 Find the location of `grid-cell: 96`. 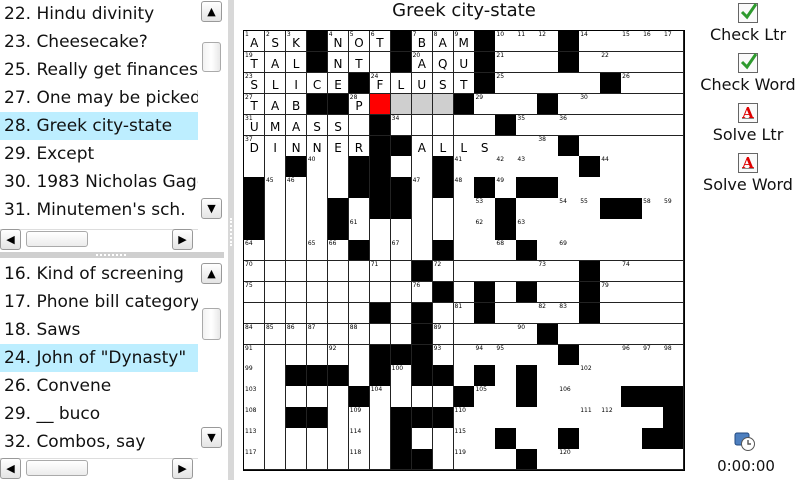

grid-cell: 96 is located at coordinates (632, 355).